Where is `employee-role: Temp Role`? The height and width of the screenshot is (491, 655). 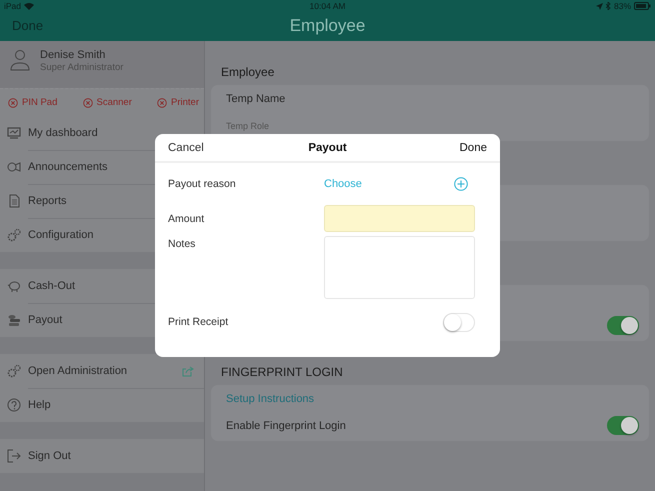 employee-role: Temp Role is located at coordinates (248, 125).